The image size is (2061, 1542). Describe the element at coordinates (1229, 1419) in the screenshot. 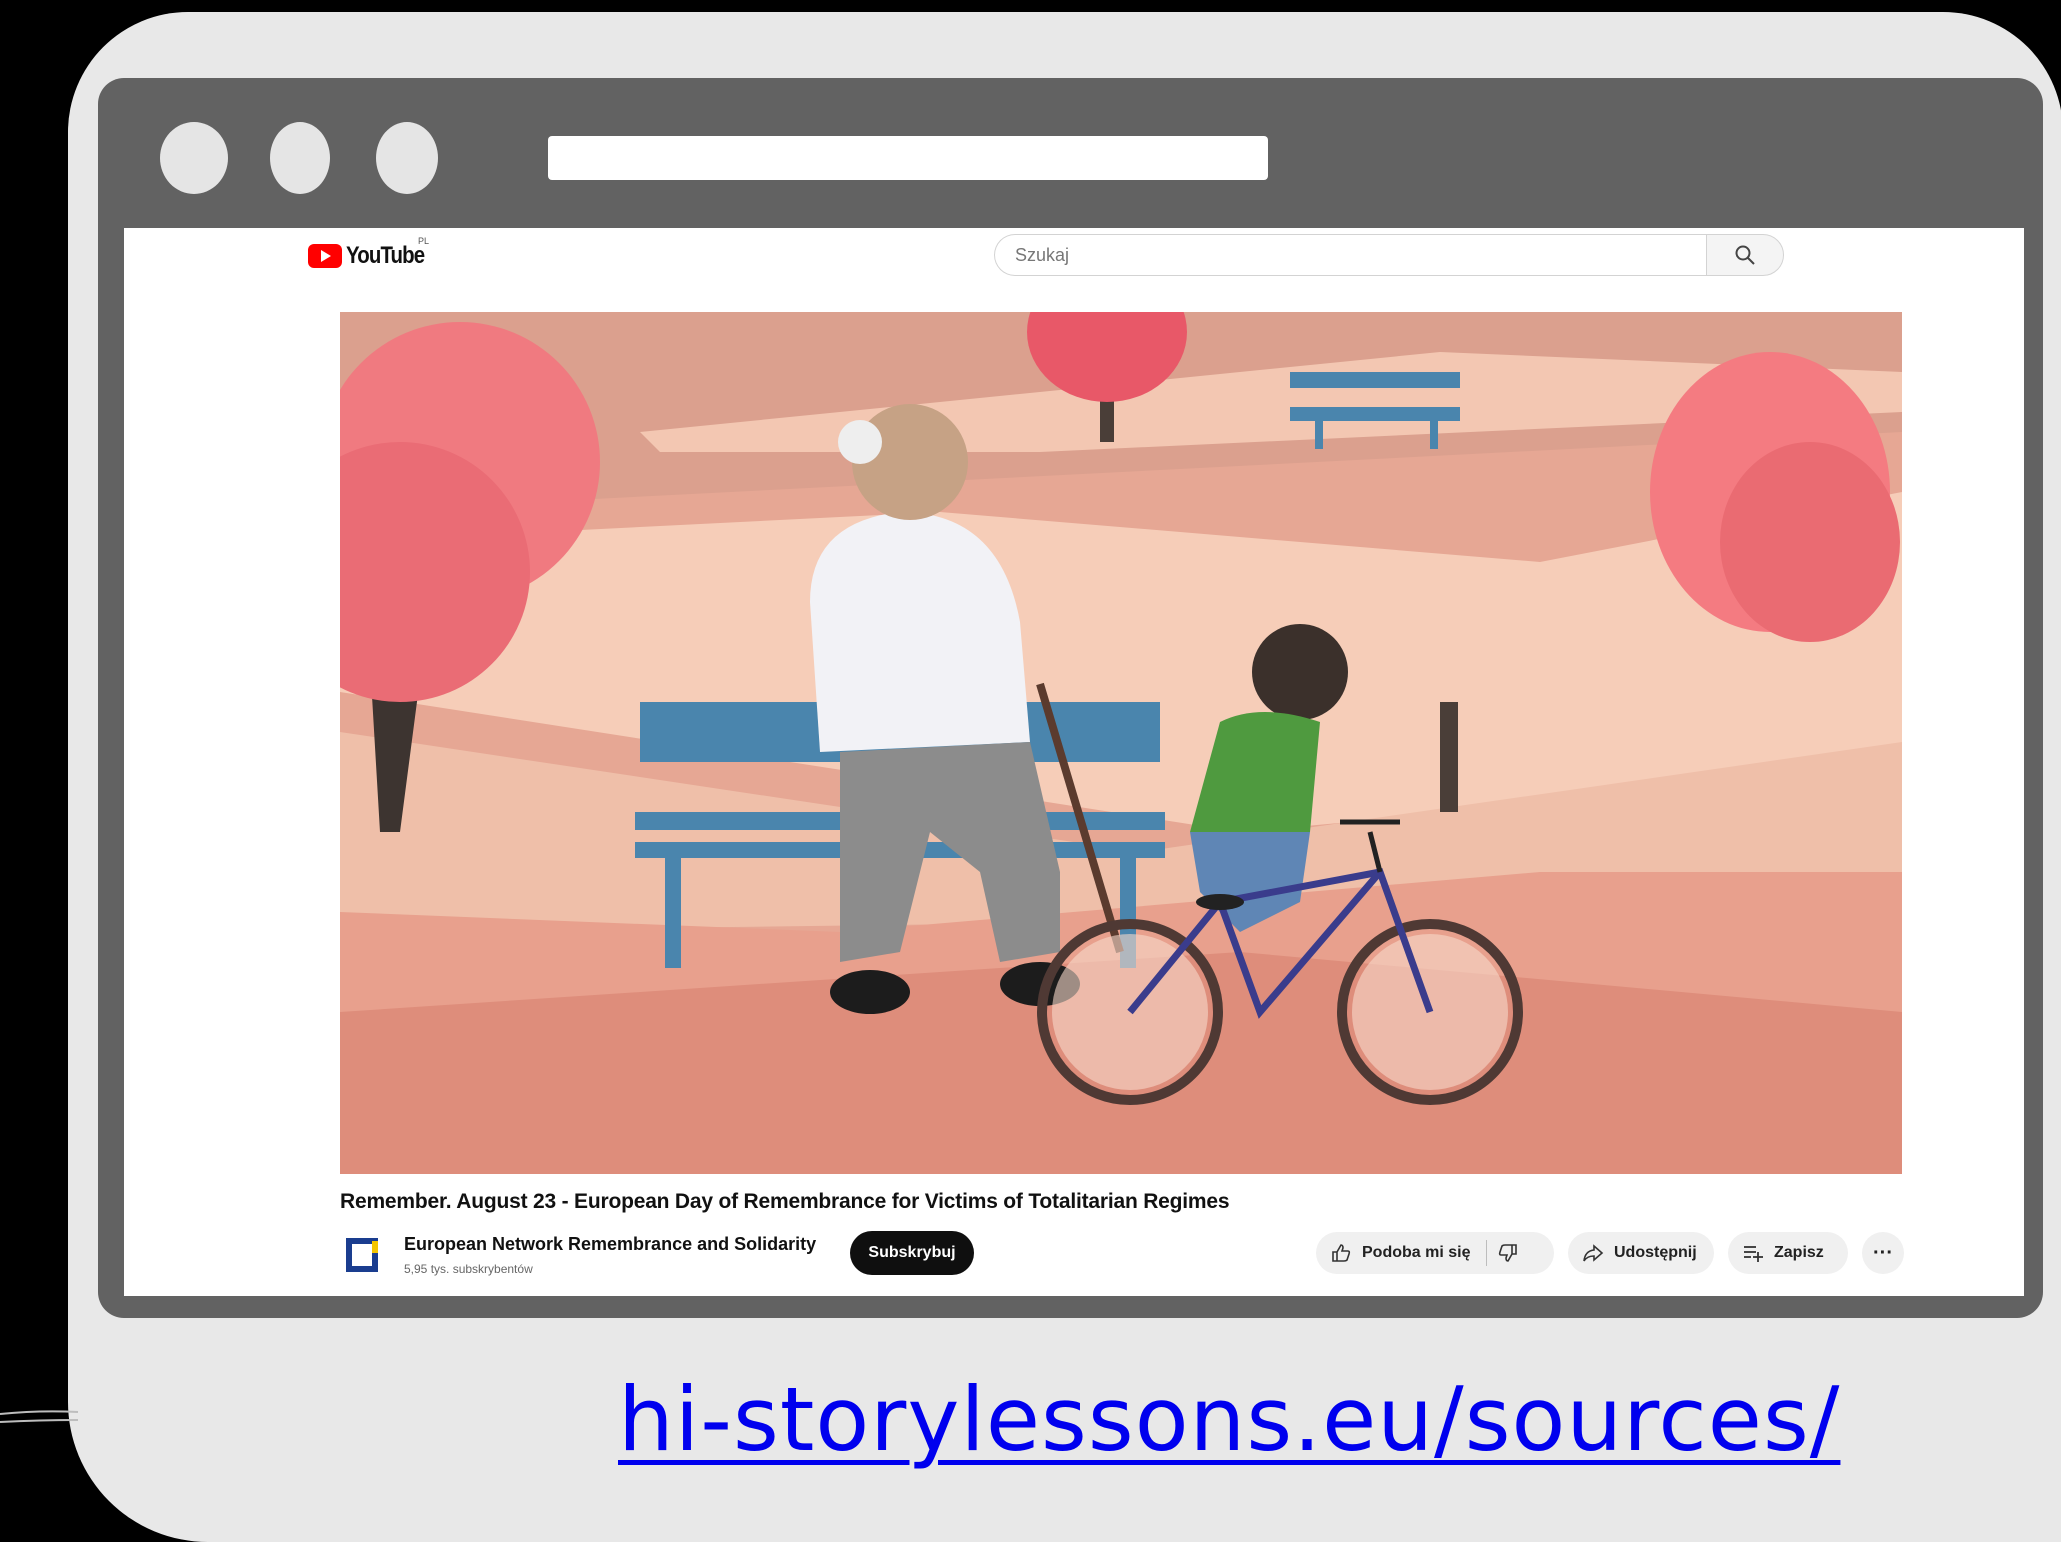

I see `sources-link: hi-storylessons.eu/sources/` at that location.